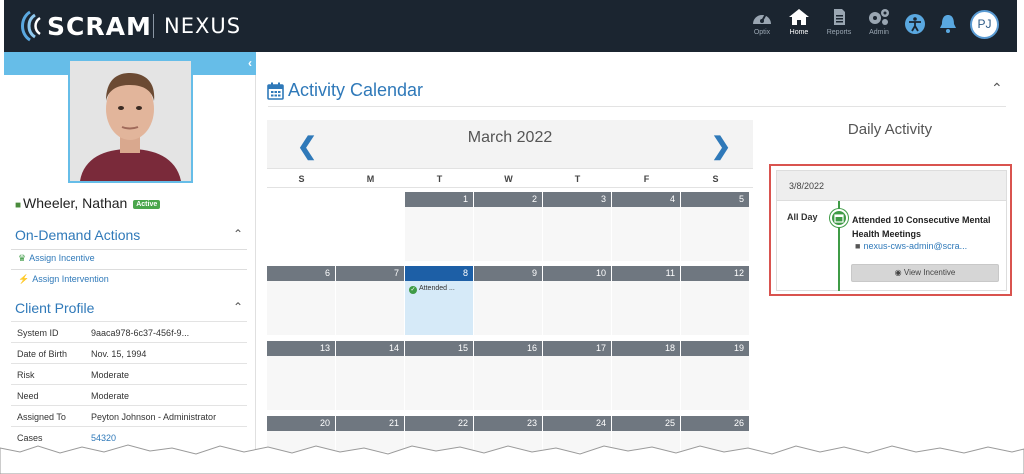  Describe the element at coordinates (22, 258) in the screenshot. I see `trophy-icon: ♛` at that location.